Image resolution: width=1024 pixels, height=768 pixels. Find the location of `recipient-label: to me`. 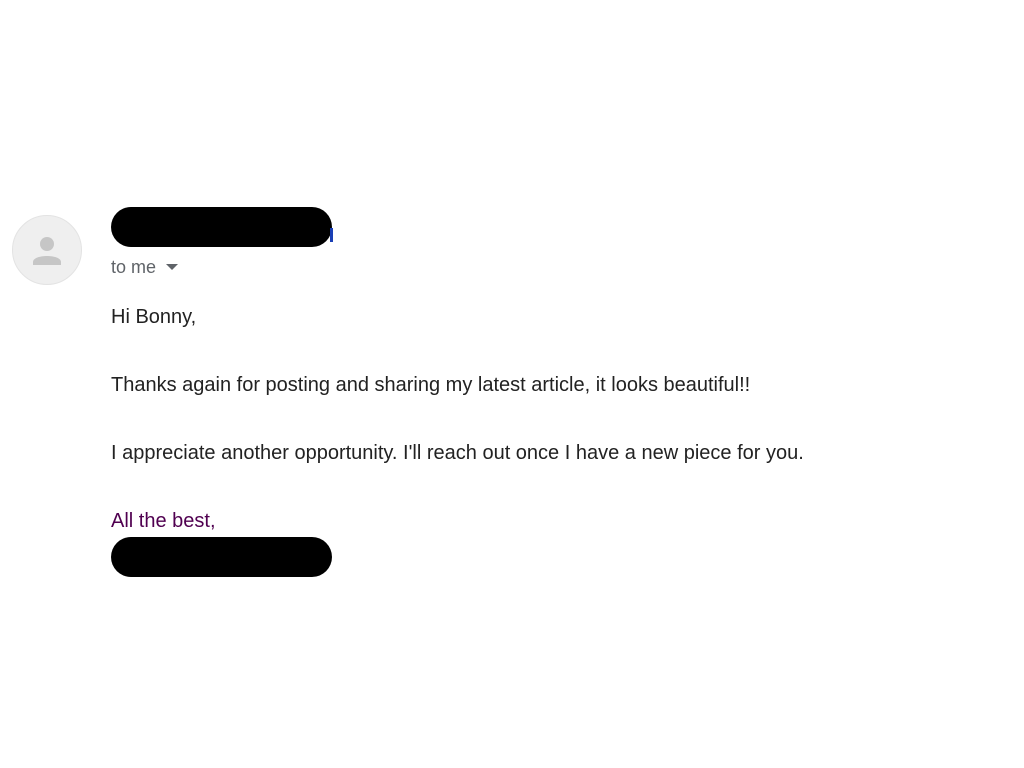

recipient-label: to me is located at coordinates (134, 266).